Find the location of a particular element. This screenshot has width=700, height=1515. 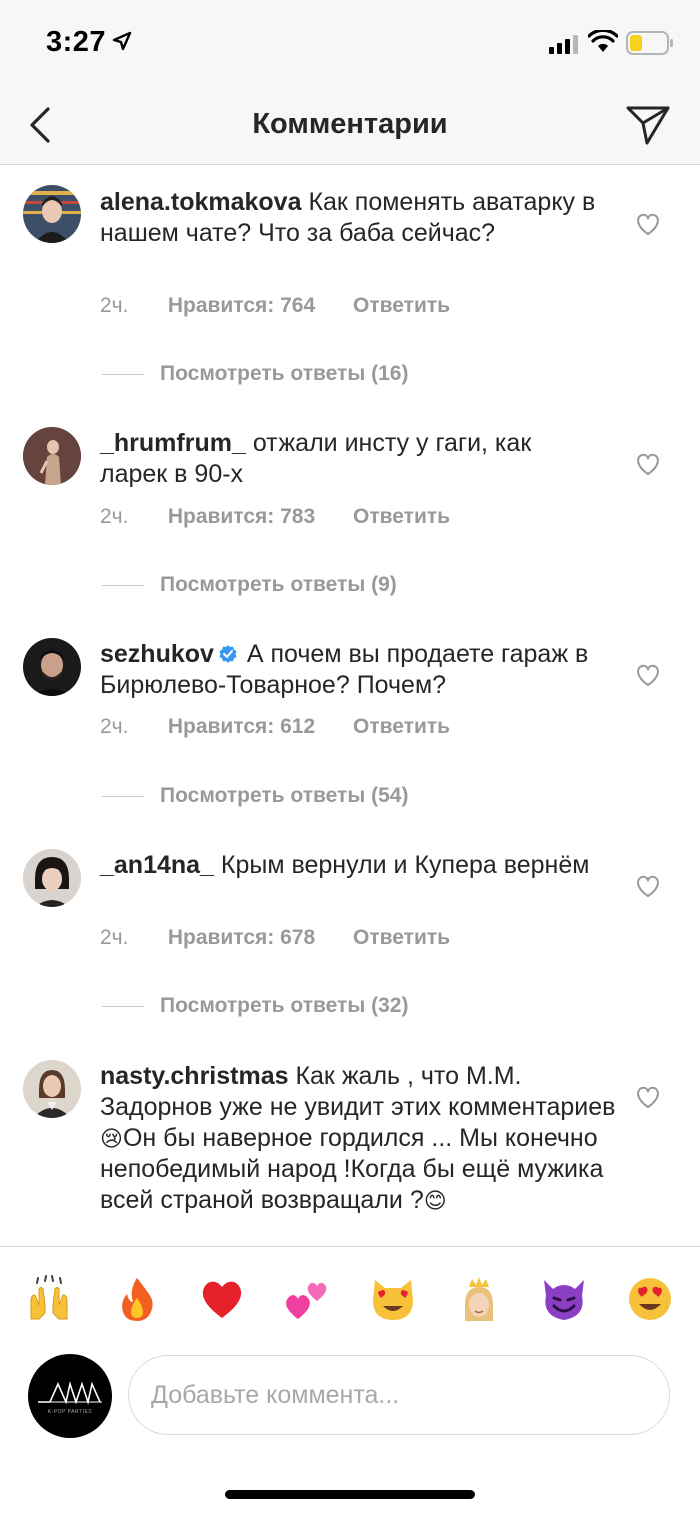

raising-hands-icon is located at coordinates (49, 1297).